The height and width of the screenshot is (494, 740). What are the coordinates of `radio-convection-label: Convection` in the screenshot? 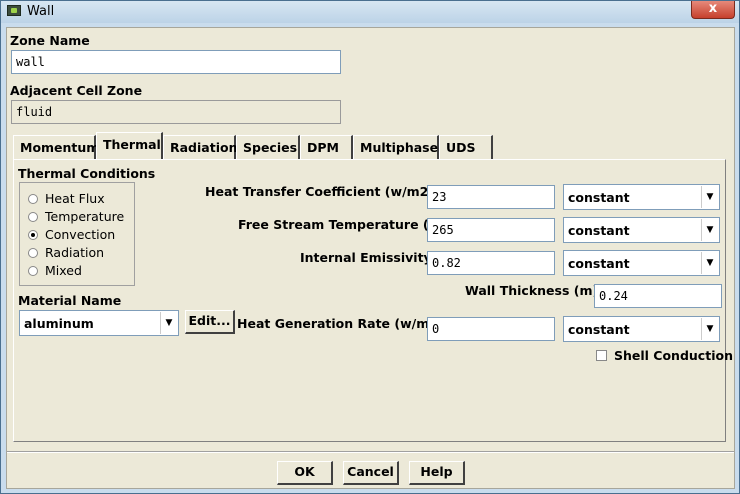 It's located at (80, 234).